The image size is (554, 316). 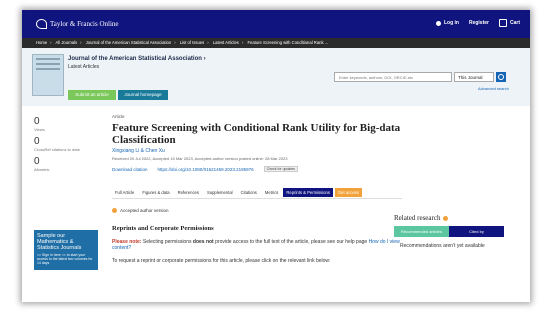 What do you see at coordinates (493, 88) in the screenshot?
I see `advanced-search-link: Advanced search` at bounding box center [493, 88].